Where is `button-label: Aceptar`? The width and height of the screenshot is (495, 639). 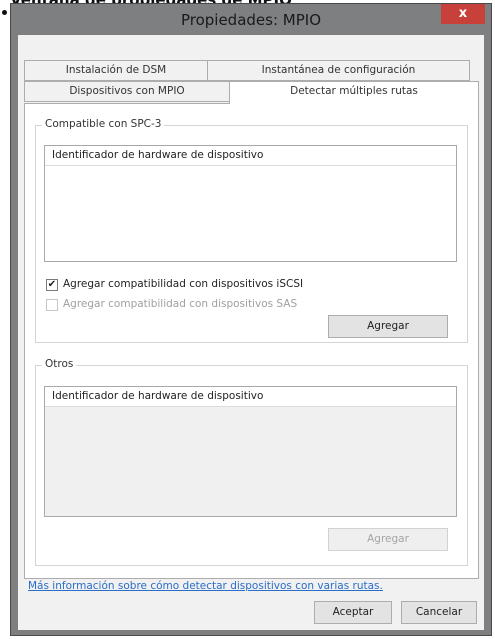
button-label: Aceptar is located at coordinates (353, 612).